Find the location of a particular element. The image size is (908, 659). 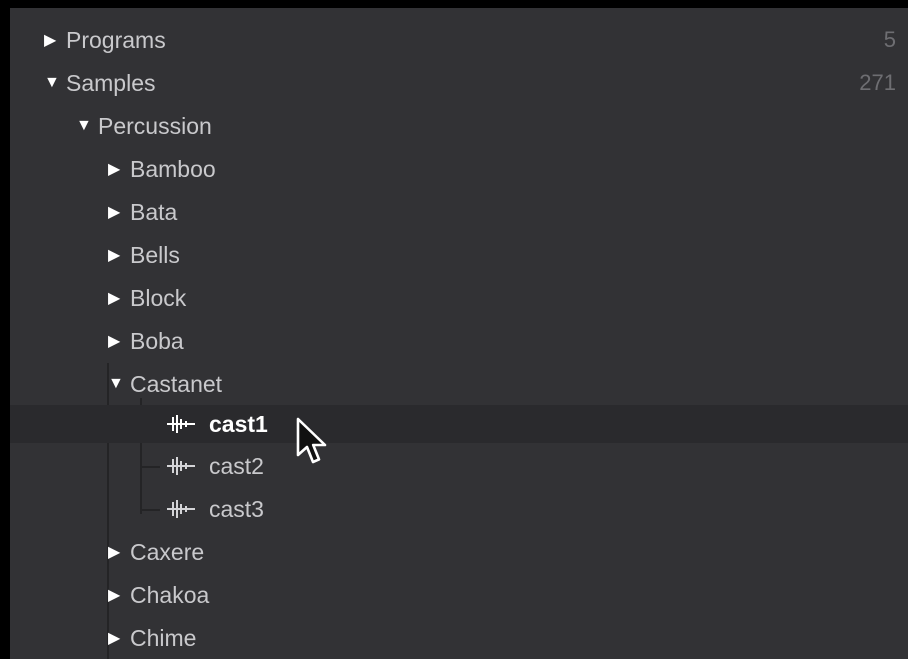

tree-item-label: Bells is located at coordinates (155, 254).